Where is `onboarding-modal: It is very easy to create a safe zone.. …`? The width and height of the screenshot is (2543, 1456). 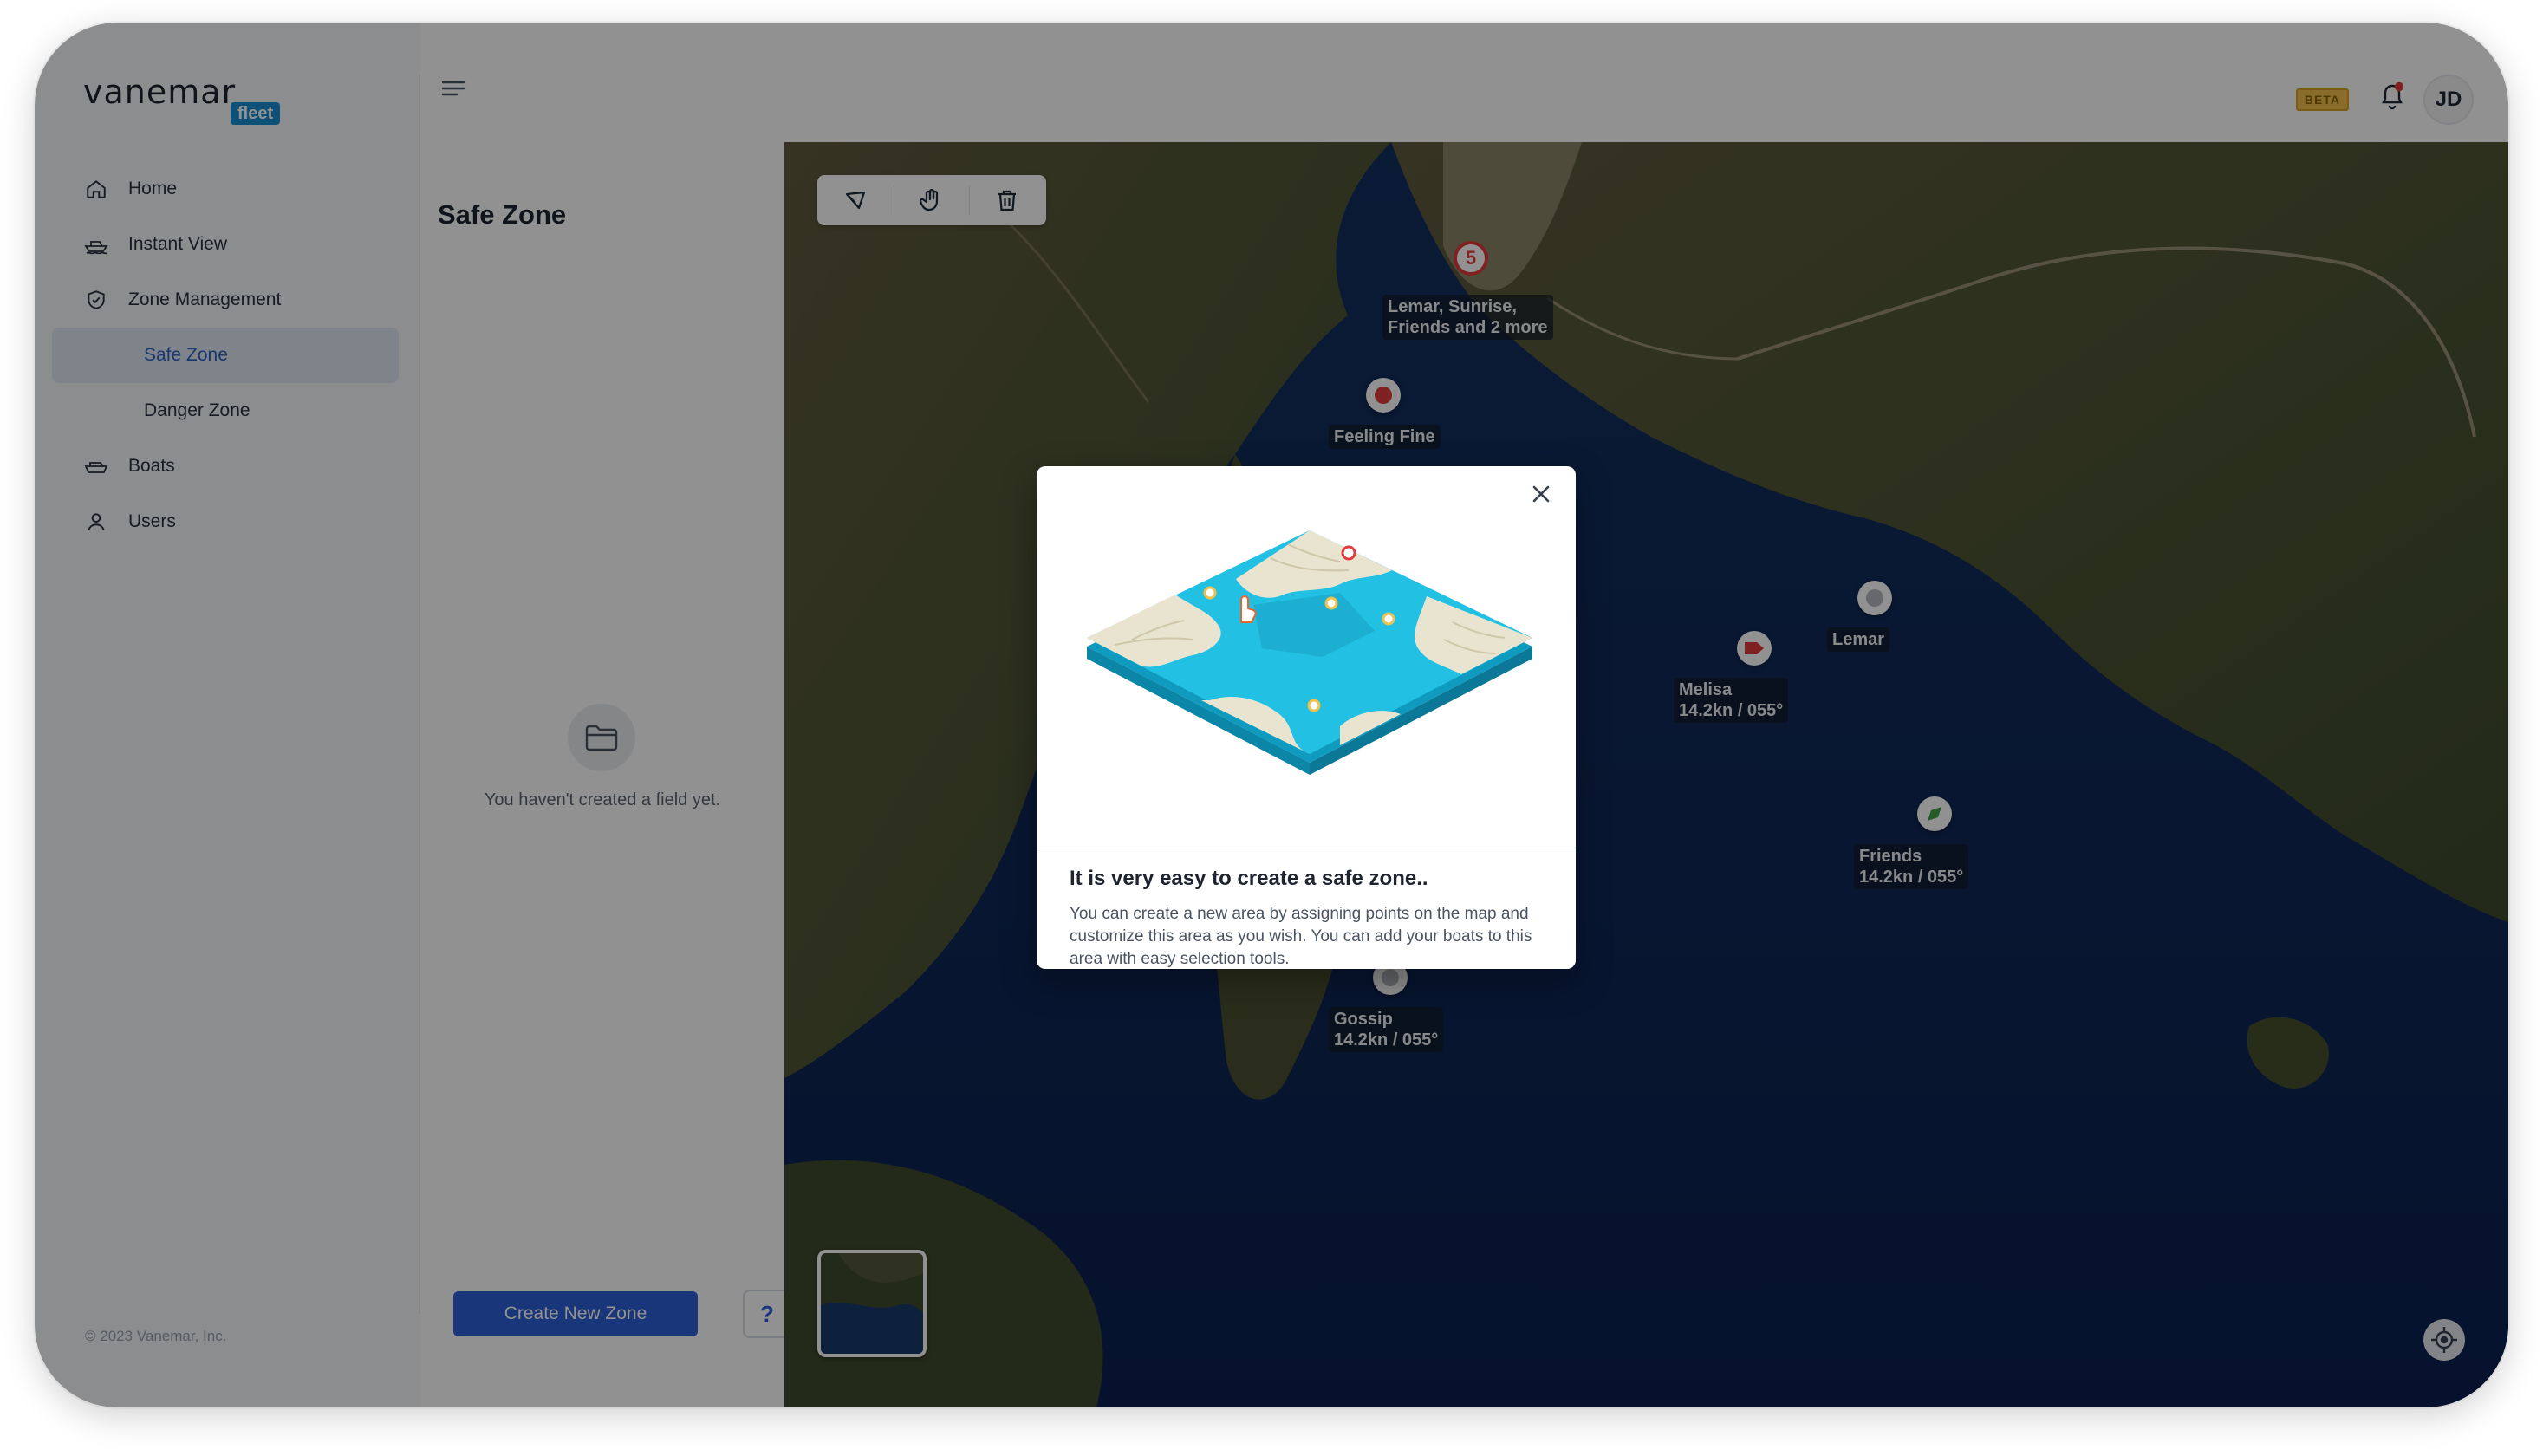 onboarding-modal: It is very easy to create a safe zone.. … is located at coordinates (1306, 717).